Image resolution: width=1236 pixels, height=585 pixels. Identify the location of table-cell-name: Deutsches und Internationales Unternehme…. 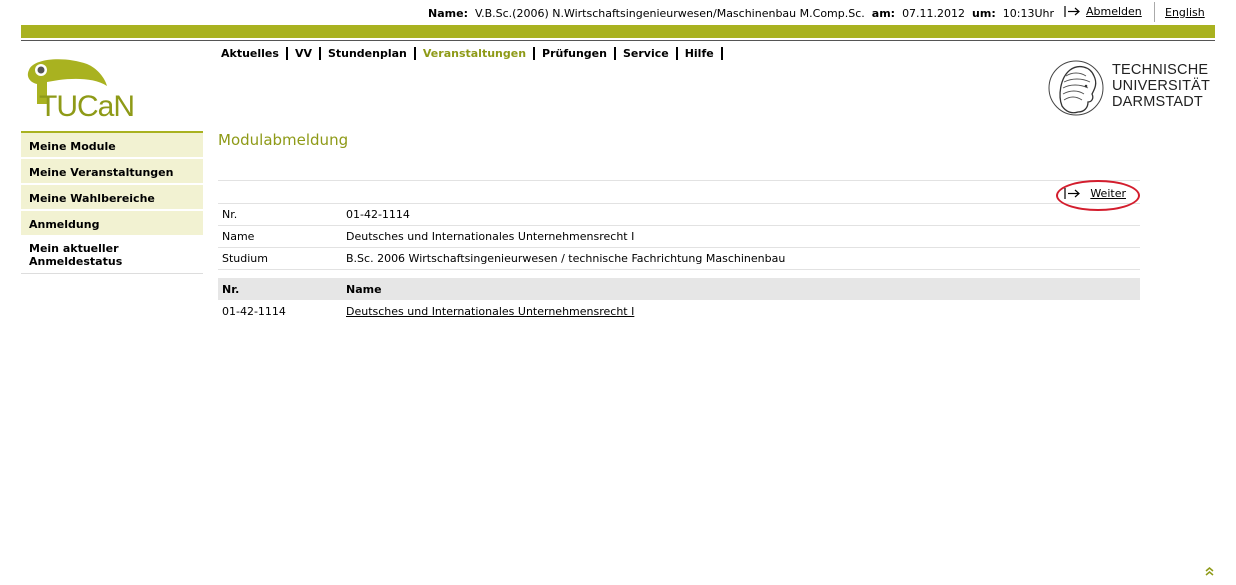
(490, 311).